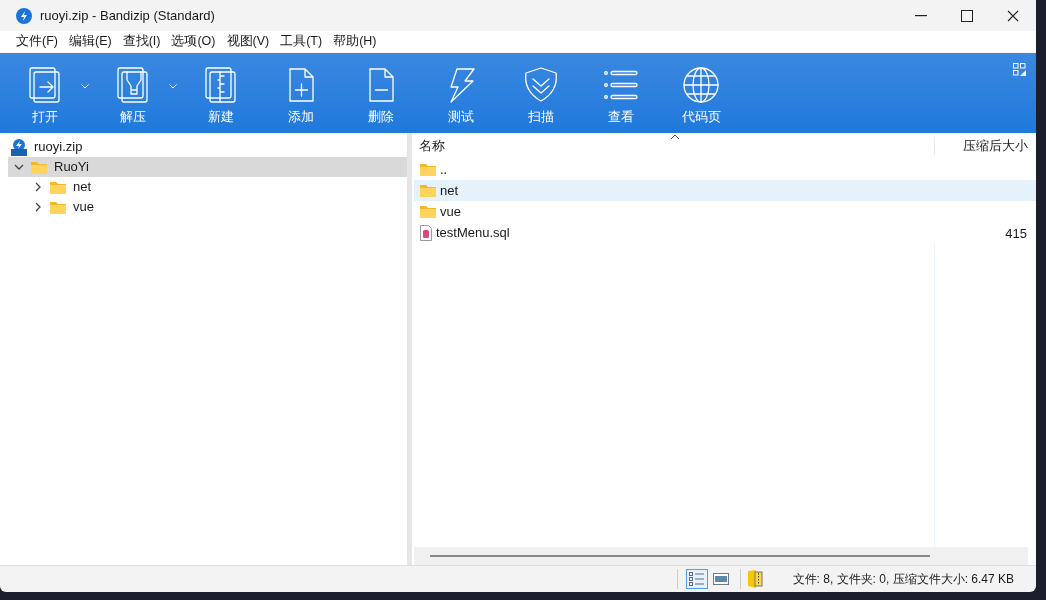 The height and width of the screenshot is (600, 1046). Describe the element at coordinates (127, 15) in the screenshot. I see `window-title: ruoyi.zip - Bandizip (Standard)` at that location.